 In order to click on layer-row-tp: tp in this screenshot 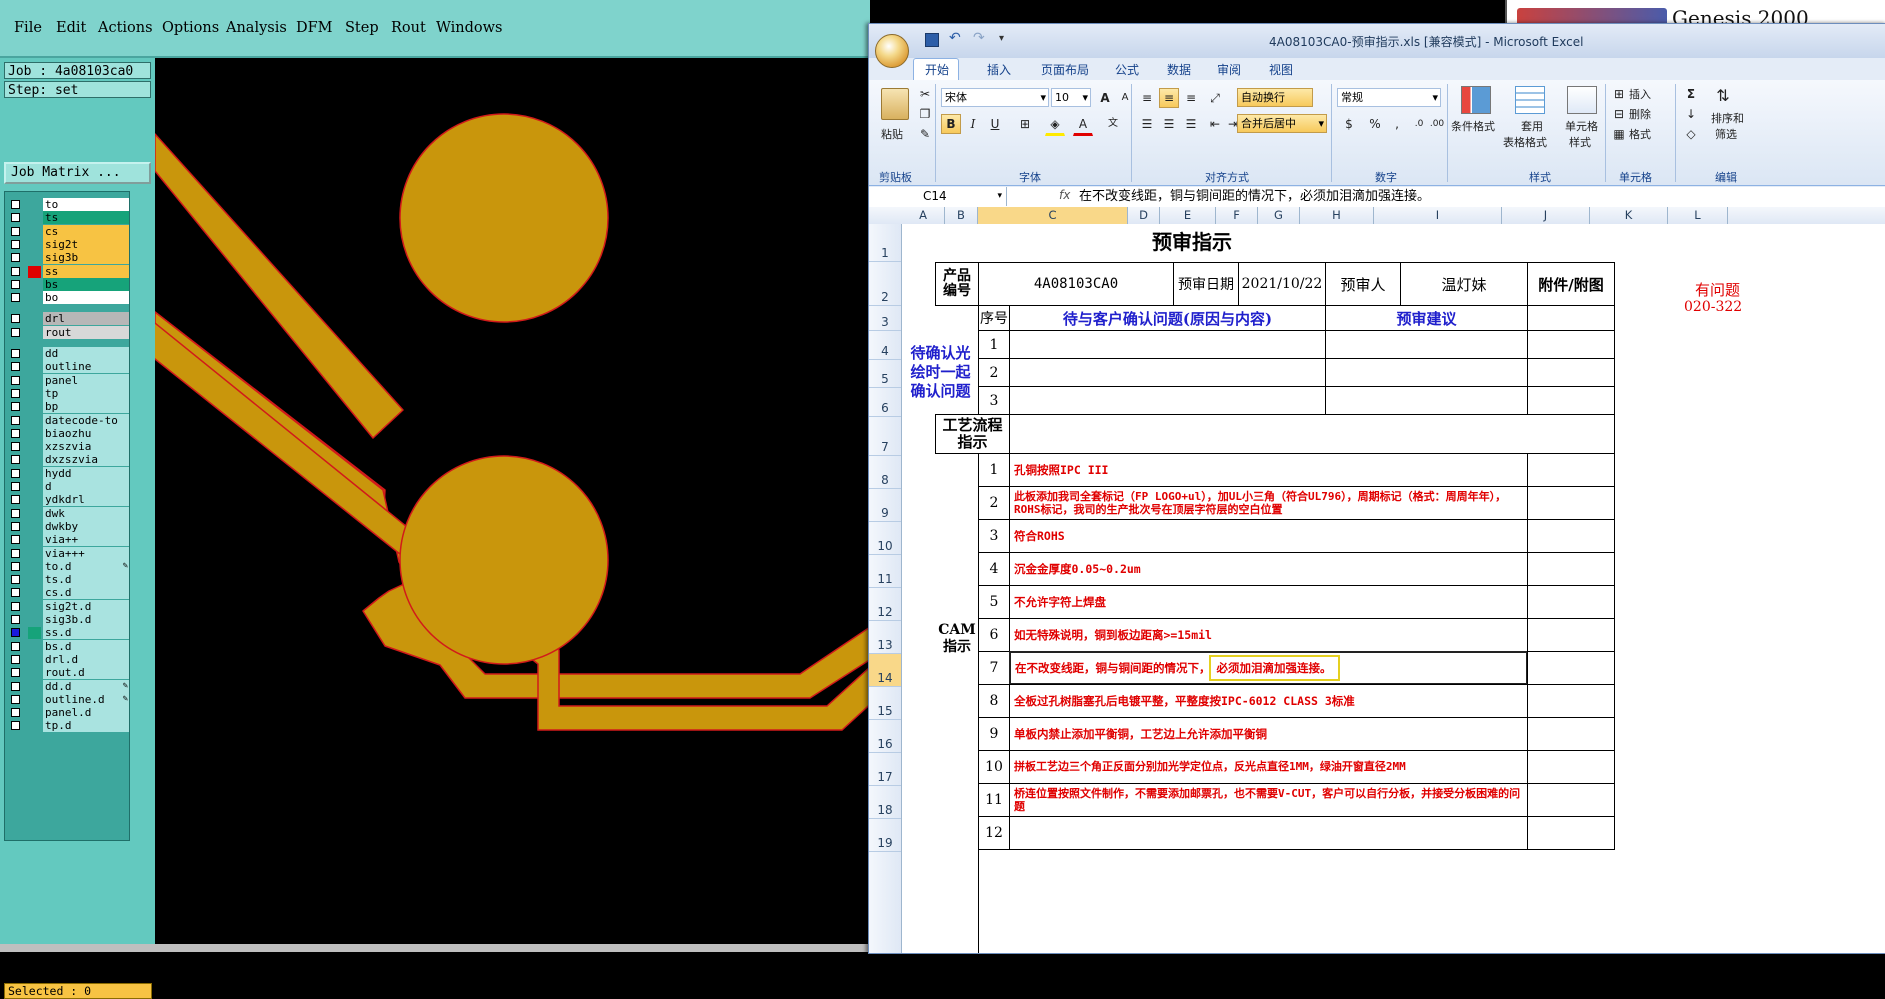, I will do `click(68, 393)`.